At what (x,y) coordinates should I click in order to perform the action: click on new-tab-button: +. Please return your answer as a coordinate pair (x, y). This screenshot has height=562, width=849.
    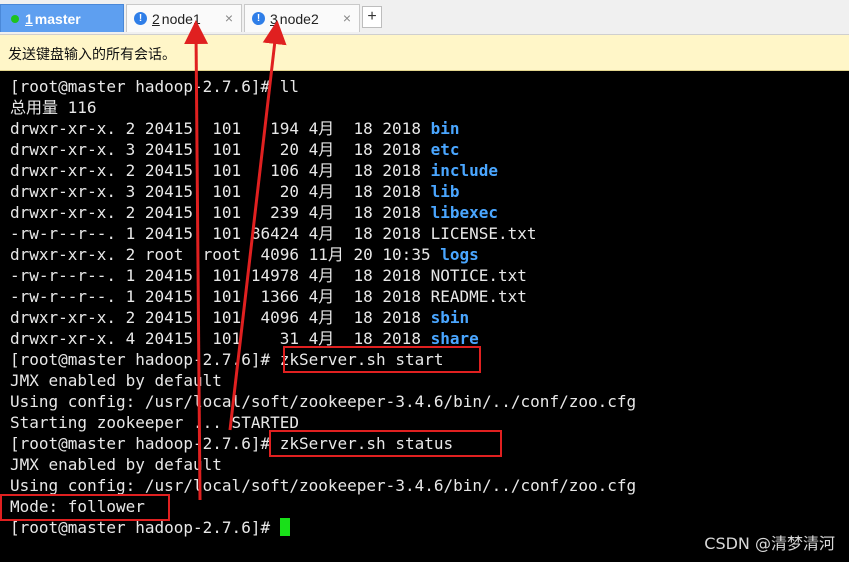
    Looking at the image, I should click on (372, 17).